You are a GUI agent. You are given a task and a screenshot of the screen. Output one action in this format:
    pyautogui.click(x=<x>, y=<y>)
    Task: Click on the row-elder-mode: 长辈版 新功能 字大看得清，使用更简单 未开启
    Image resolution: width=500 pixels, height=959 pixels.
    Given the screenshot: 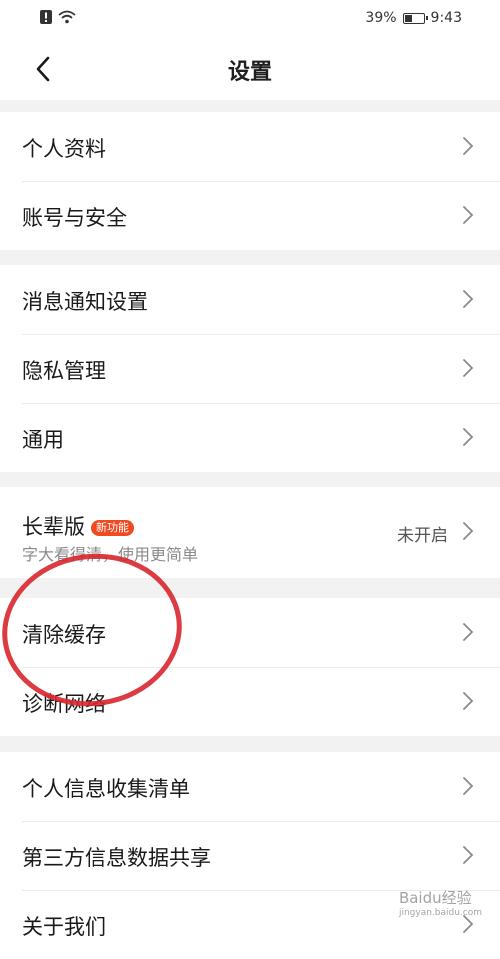 What is the action you would take?
    pyautogui.click(x=250, y=532)
    